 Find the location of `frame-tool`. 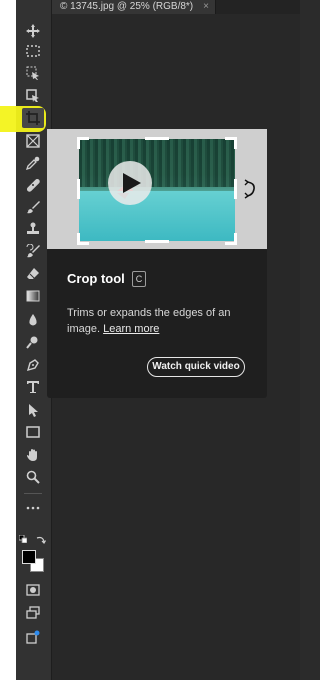

frame-tool is located at coordinates (33, 141).